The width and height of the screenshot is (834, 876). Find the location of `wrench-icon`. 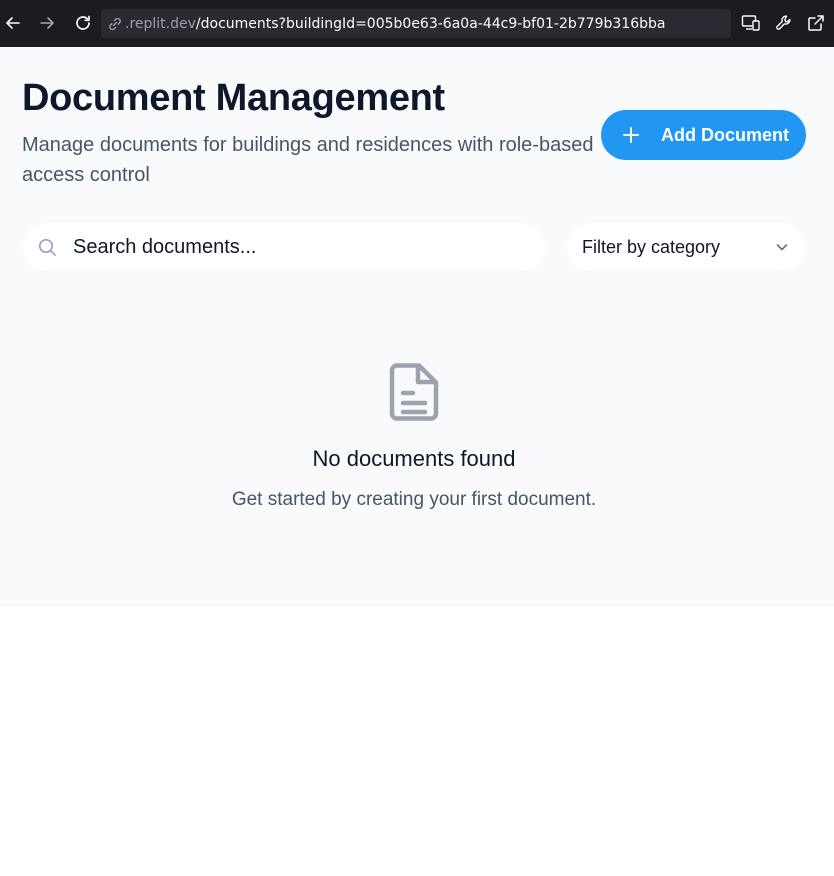

wrench-icon is located at coordinates (783, 22).